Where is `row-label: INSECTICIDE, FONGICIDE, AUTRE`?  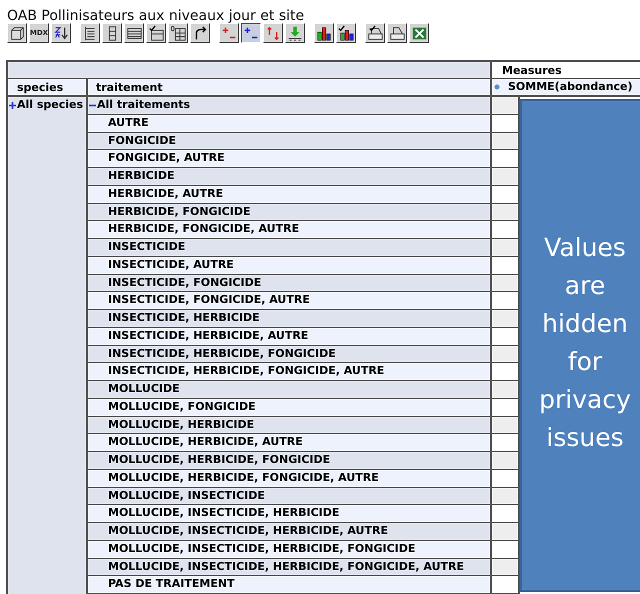
row-label: INSECTICIDE, FONGICIDE, AUTRE is located at coordinates (290, 301).